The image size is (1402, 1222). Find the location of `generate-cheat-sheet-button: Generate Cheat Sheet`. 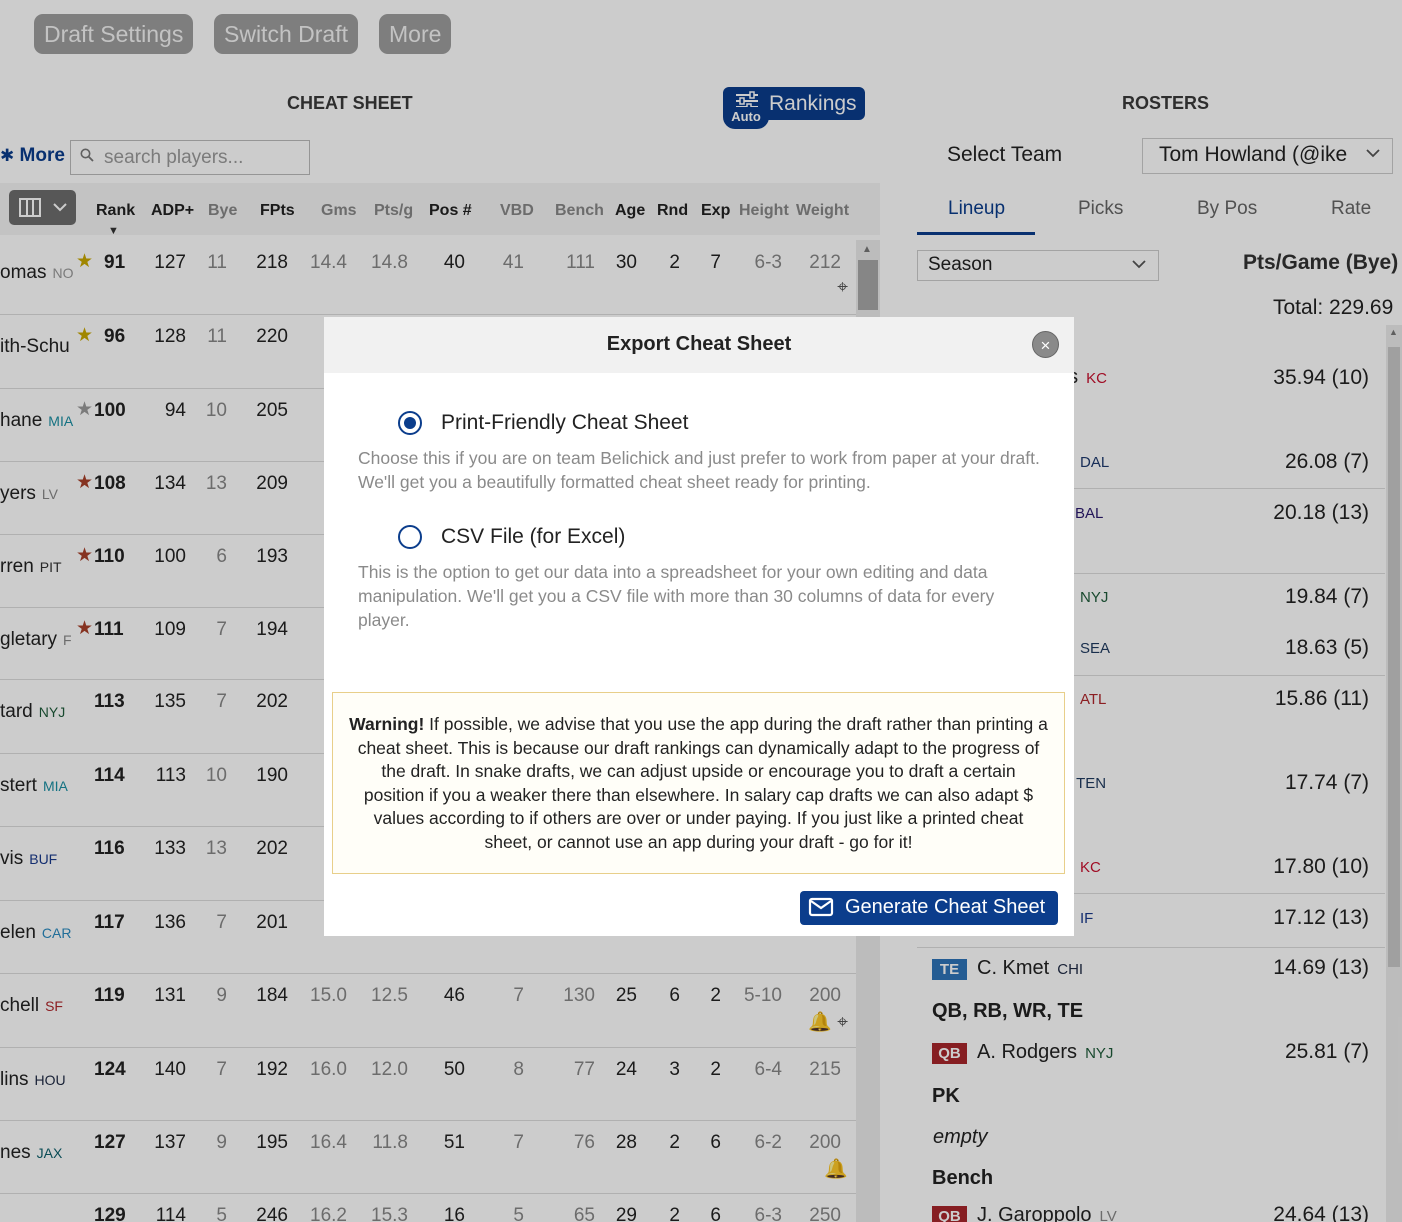

generate-cheat-sheet-button: Generate Cheat Sheet is located at coordinates (929, 908).